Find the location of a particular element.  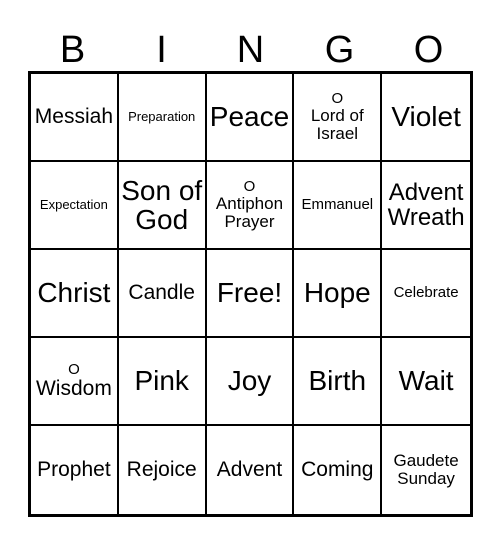

bingo-cell-label: Preparation is located at coordinates (162, 116).